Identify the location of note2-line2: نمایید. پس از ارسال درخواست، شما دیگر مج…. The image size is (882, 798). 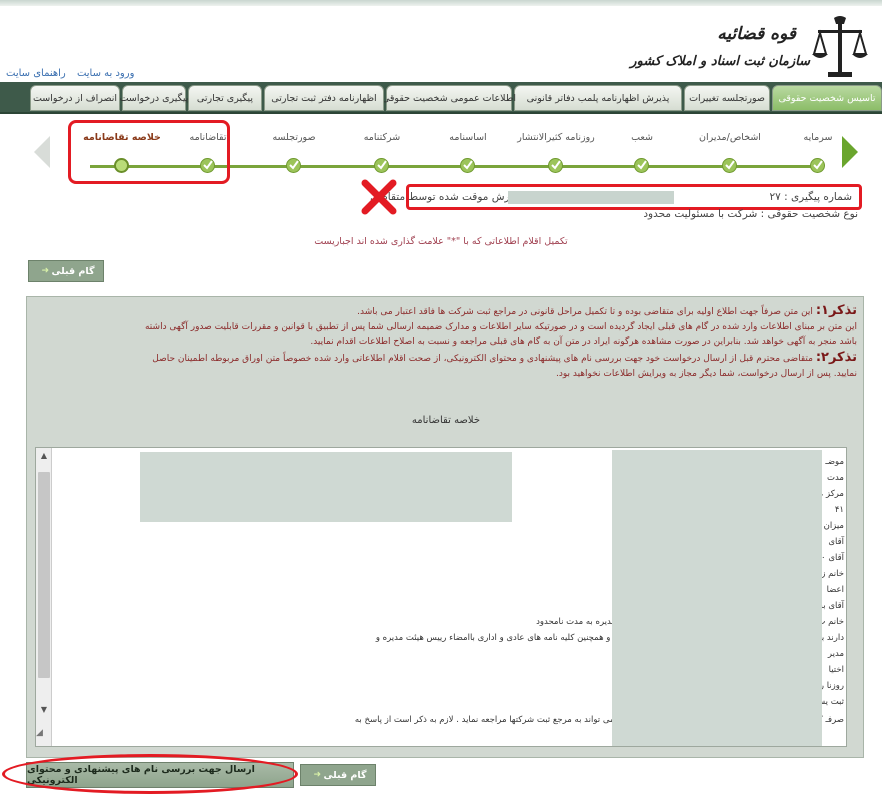
(706, 374).